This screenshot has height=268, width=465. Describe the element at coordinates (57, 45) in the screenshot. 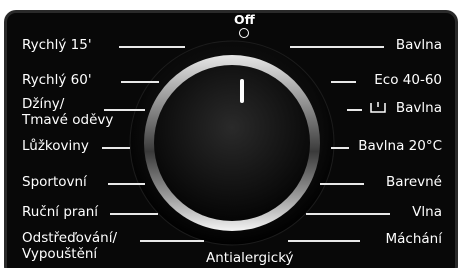

I see `program-quick-15: Rychlý 15'` at that location.